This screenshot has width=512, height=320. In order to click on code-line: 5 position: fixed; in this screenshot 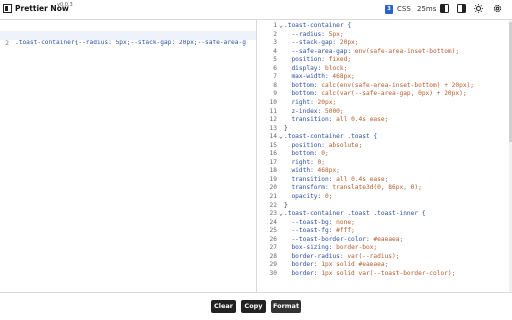, I will do `click(383, 60)`.